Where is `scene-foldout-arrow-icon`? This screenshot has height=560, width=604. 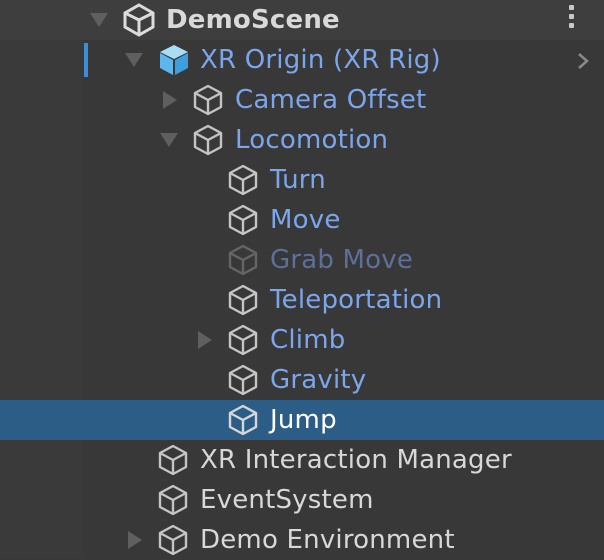
scene-foldout-arrow-icon is located at coordinates (99, 20).